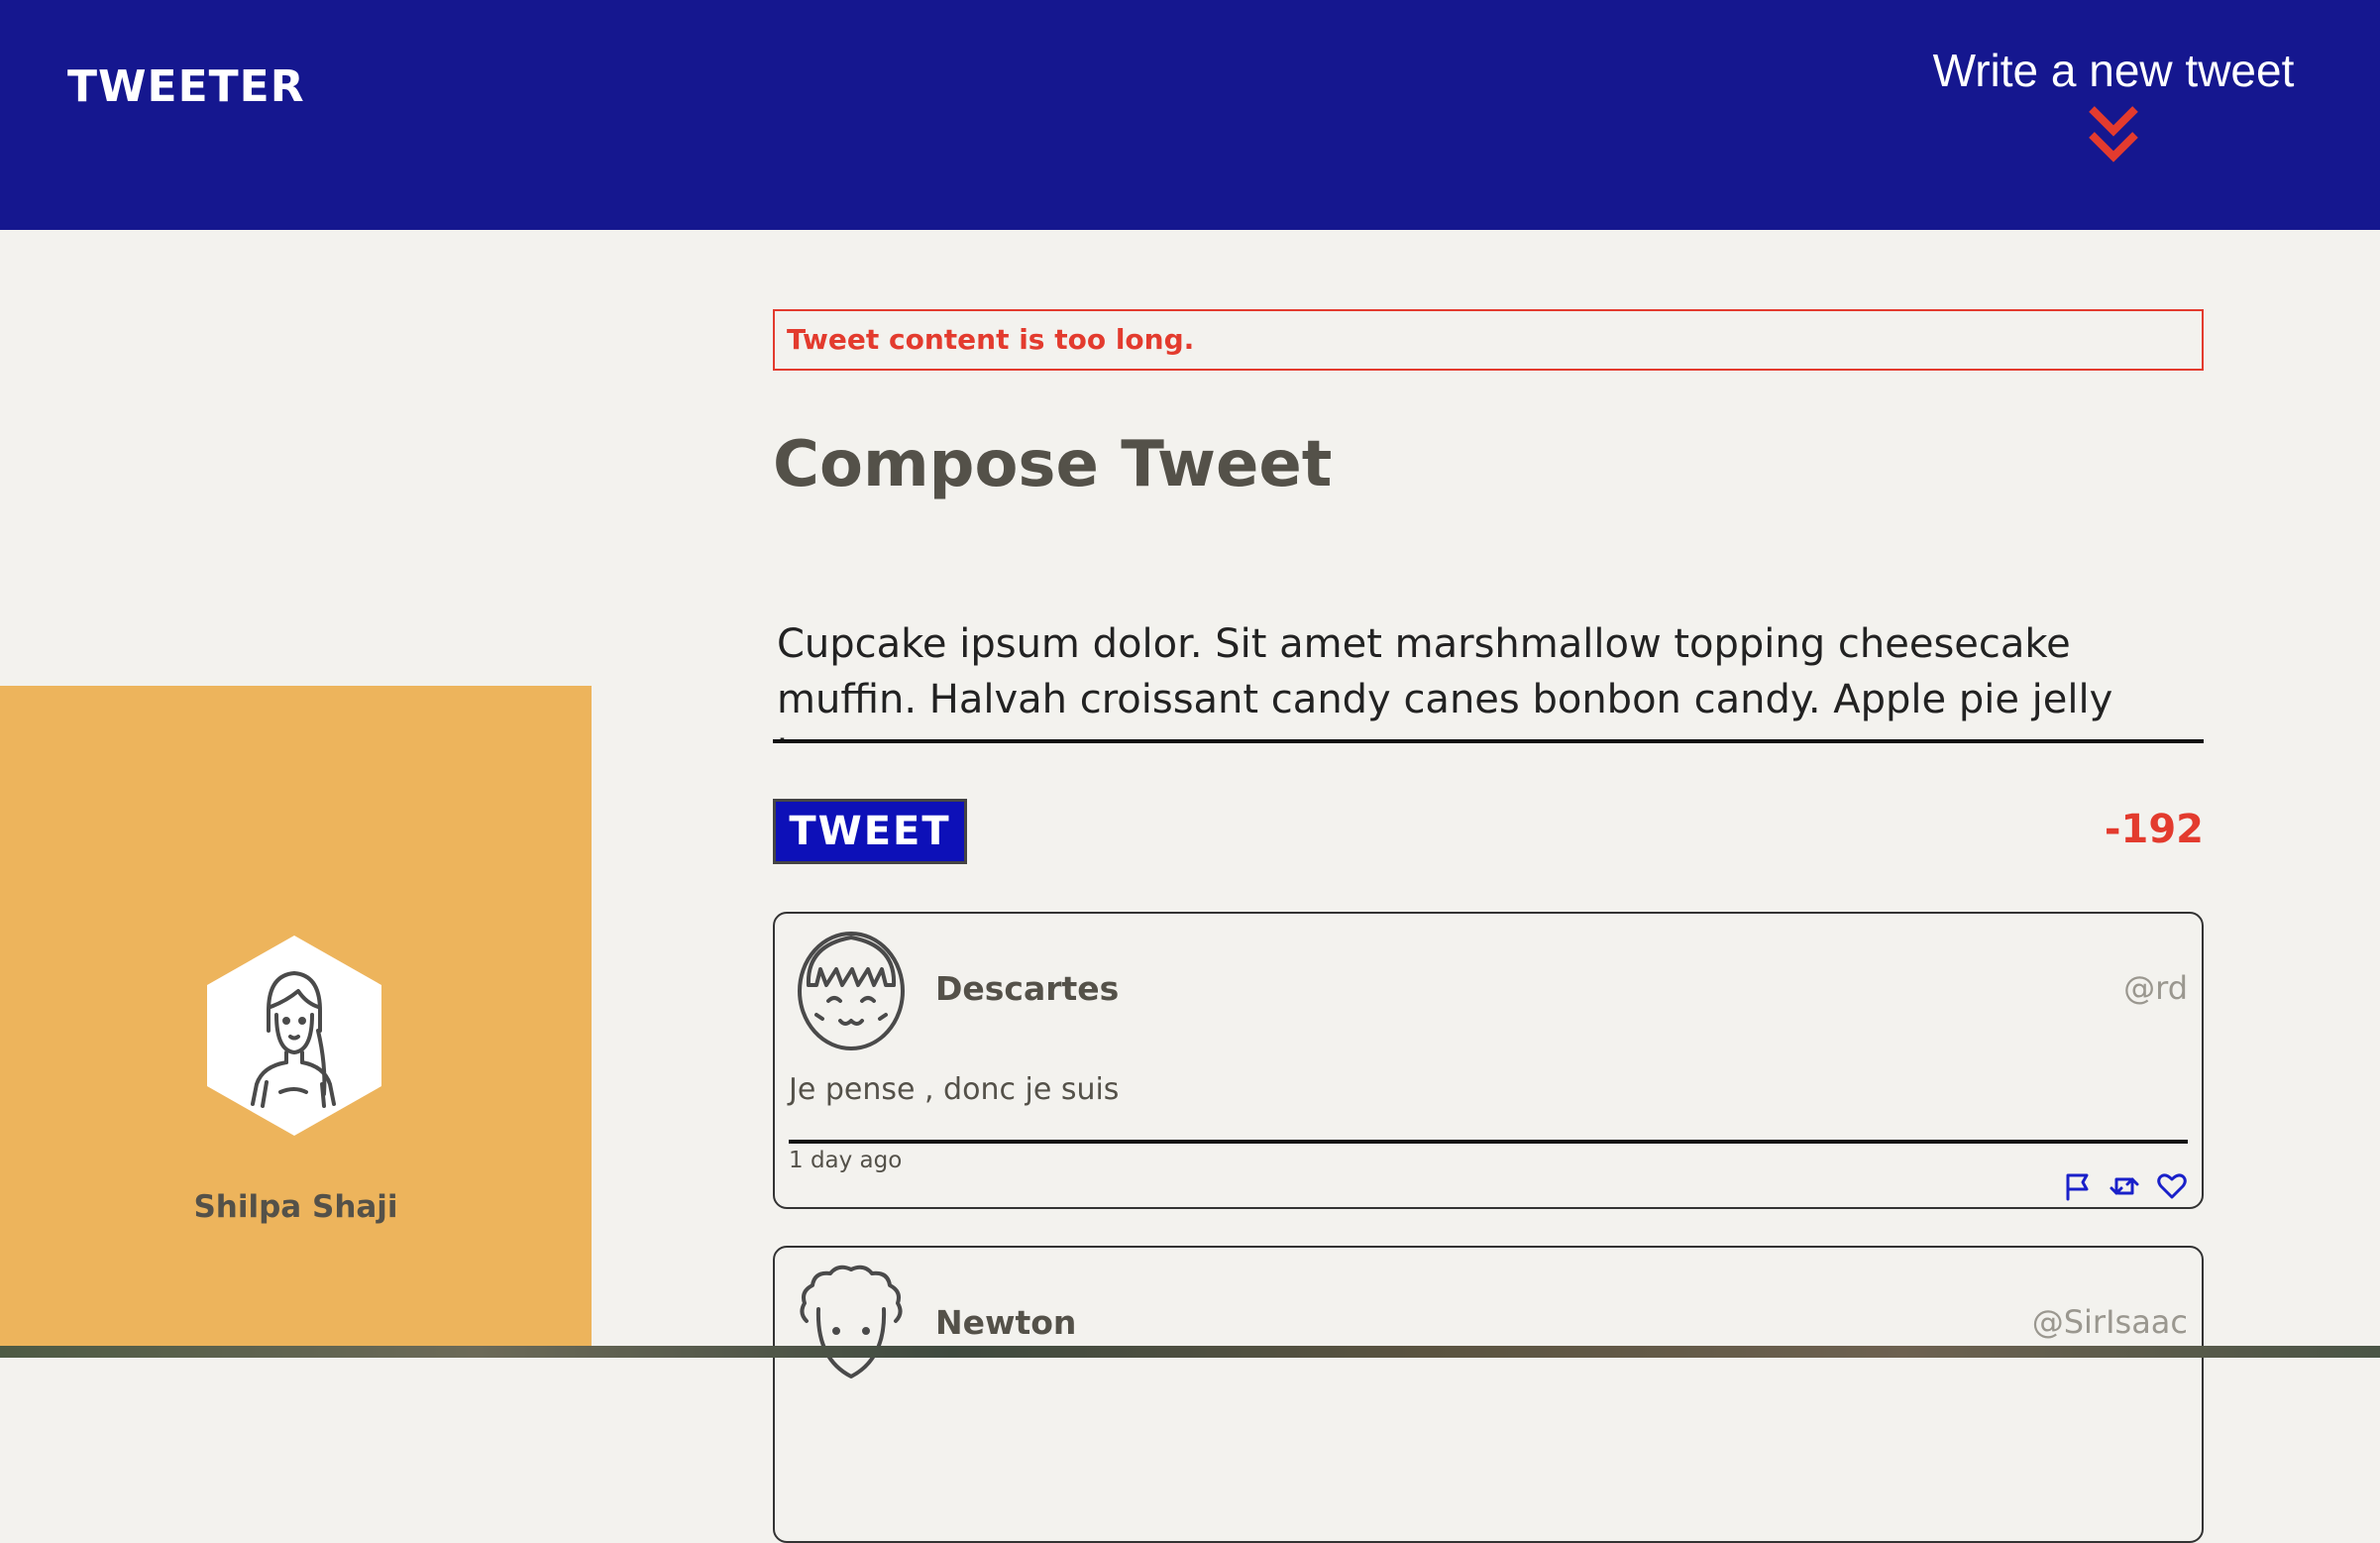 The height and width of the screenshot is (1543, 2380). What do you see at coordinates (1190, 1352) in the screenshot?
I see `background-image-strip` at bounding box center [1190, 1352].